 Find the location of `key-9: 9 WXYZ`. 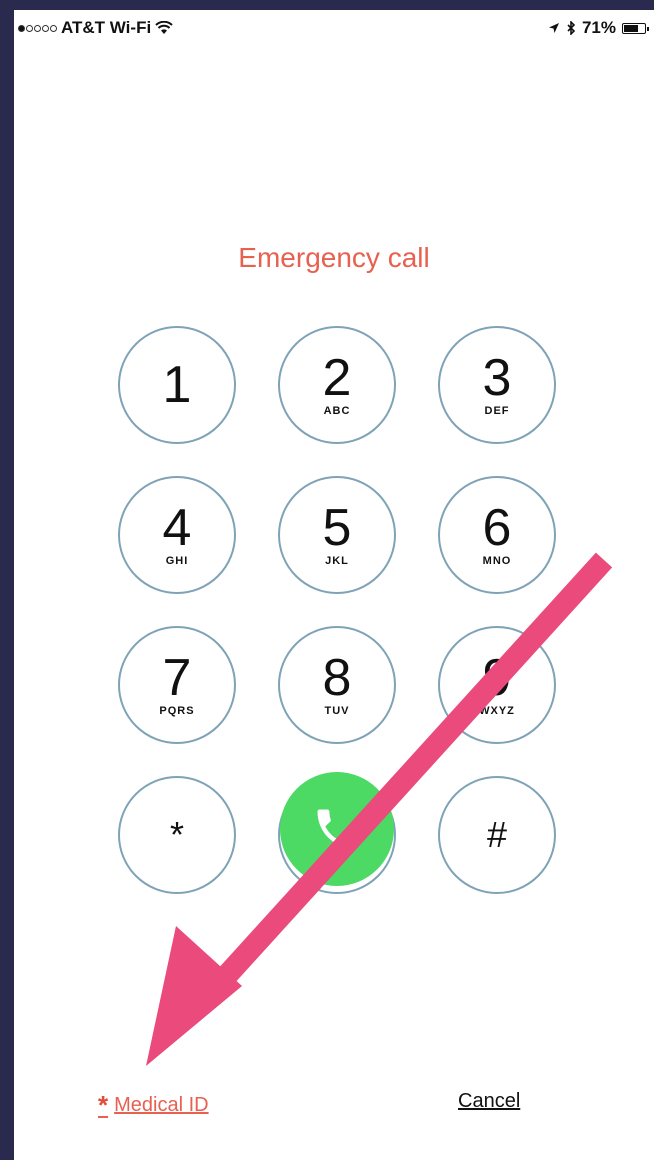

key-9: 9 WXYZ is located at coordinates (497, 685).